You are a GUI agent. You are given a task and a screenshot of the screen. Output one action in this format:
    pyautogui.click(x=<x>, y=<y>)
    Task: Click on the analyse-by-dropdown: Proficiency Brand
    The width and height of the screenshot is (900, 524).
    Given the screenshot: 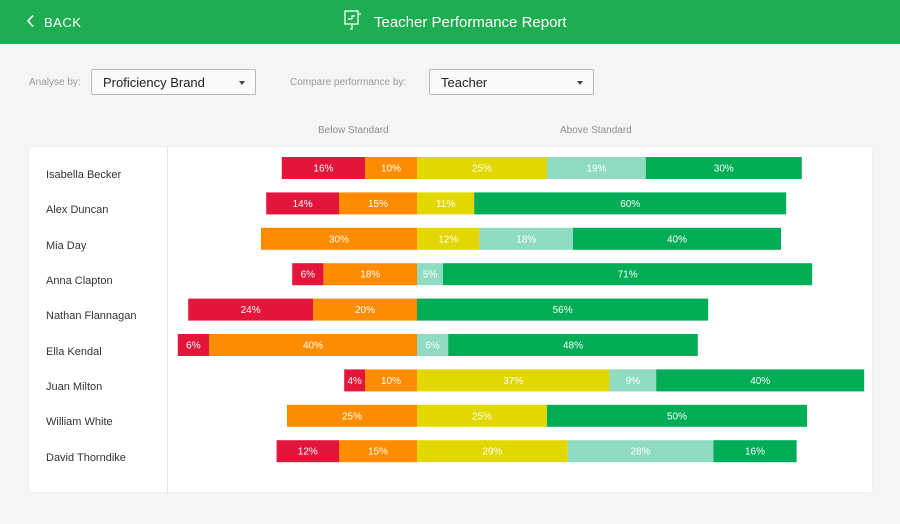 What is the action you would take?
    pyautogui.click(x=173, y=82)
    